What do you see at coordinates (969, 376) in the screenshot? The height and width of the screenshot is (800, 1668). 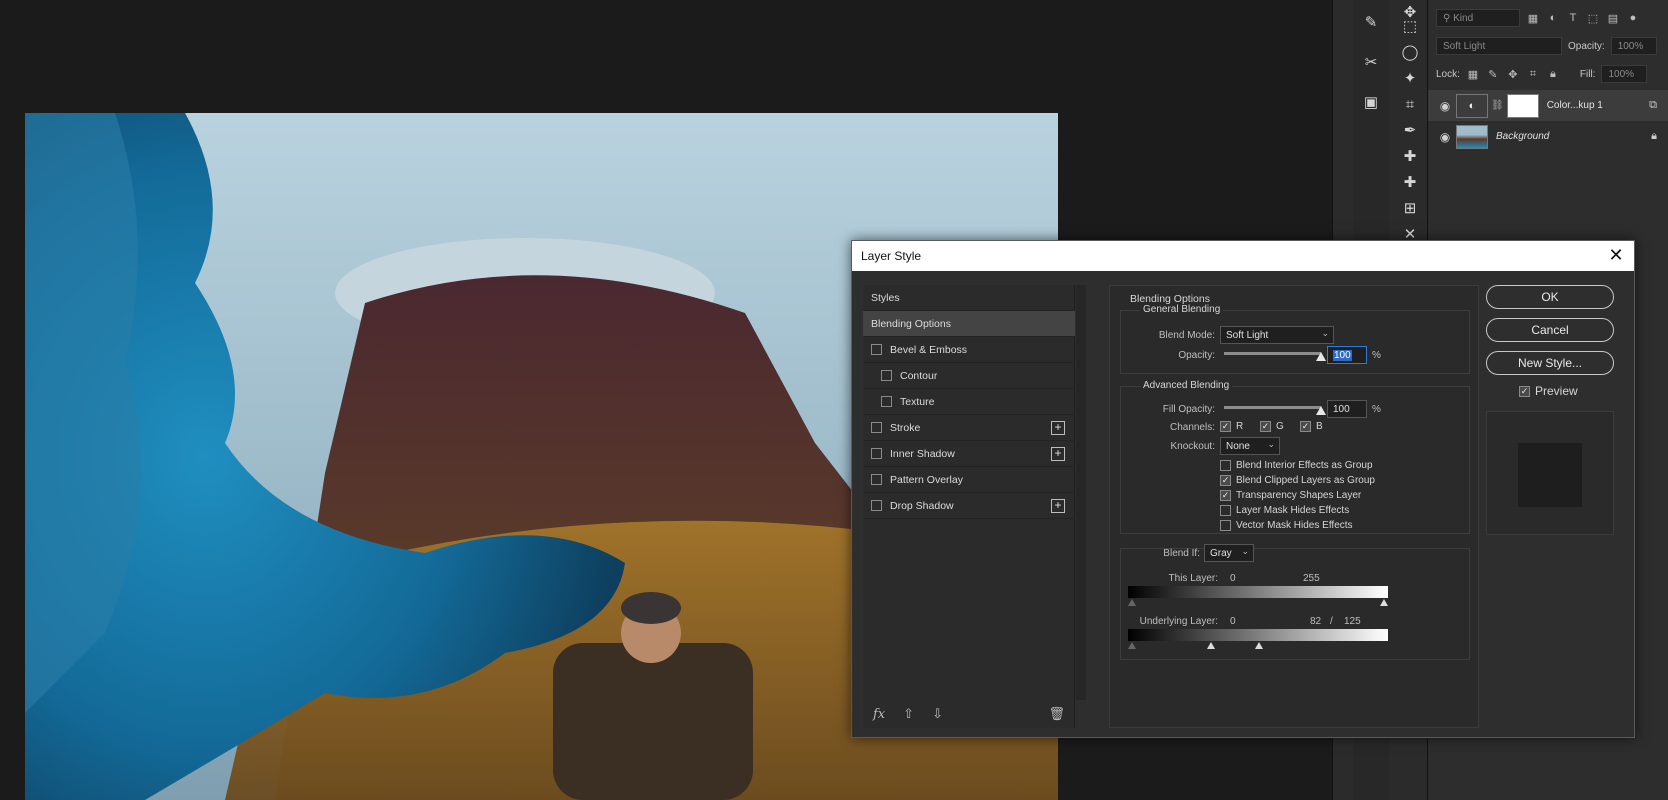 I see `styles-item-contour: Contour` at bounding box center [969, 376].